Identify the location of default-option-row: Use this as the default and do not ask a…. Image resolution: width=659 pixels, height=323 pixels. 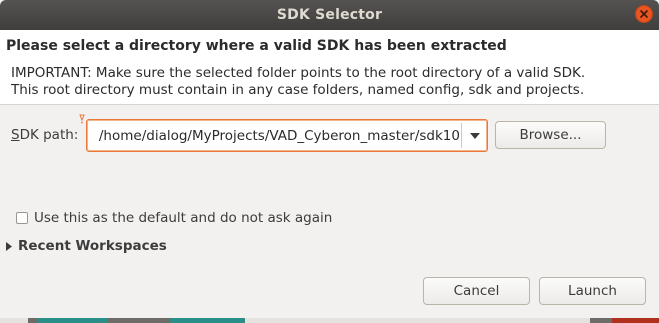
(174, 218).